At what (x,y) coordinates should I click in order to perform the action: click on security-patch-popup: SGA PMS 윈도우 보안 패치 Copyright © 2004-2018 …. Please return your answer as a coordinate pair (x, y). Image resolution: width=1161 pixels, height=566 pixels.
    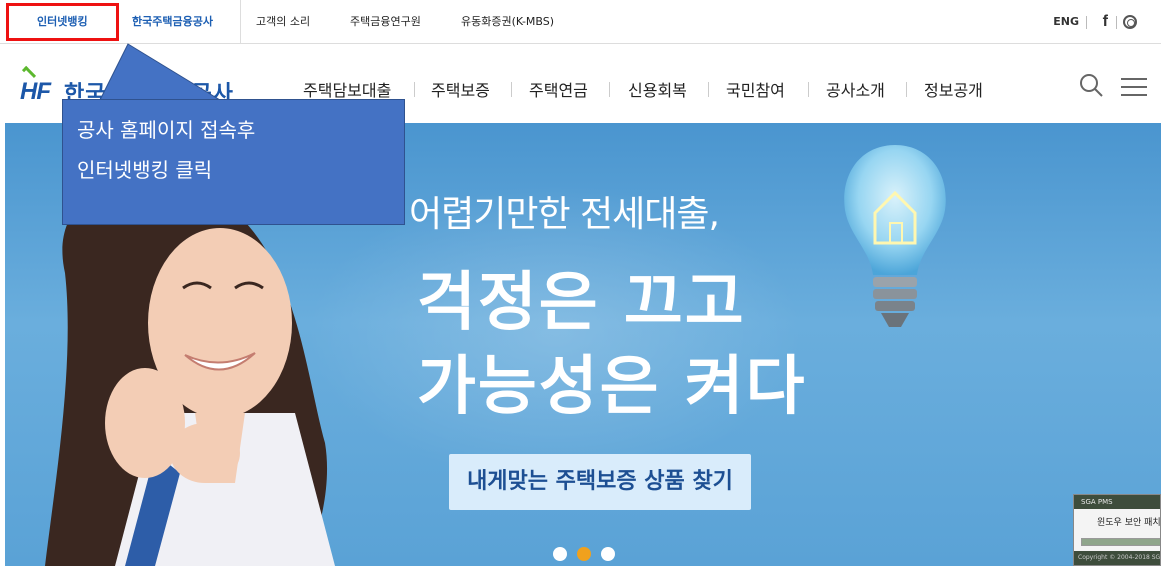
    Looking at the image, I should click on (1117, 530).